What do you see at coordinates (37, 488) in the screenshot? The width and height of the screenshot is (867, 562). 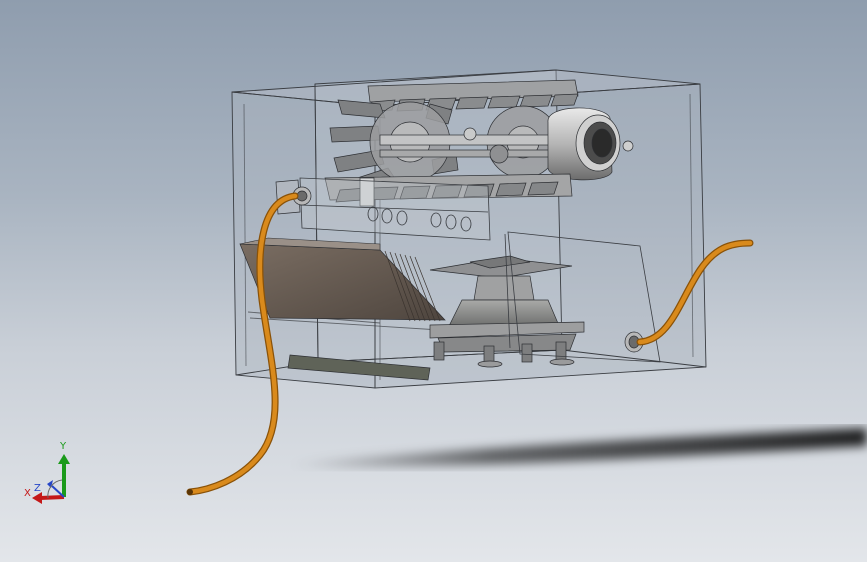 I see `z-axis-label: Z` at bounding box center [37, 488].